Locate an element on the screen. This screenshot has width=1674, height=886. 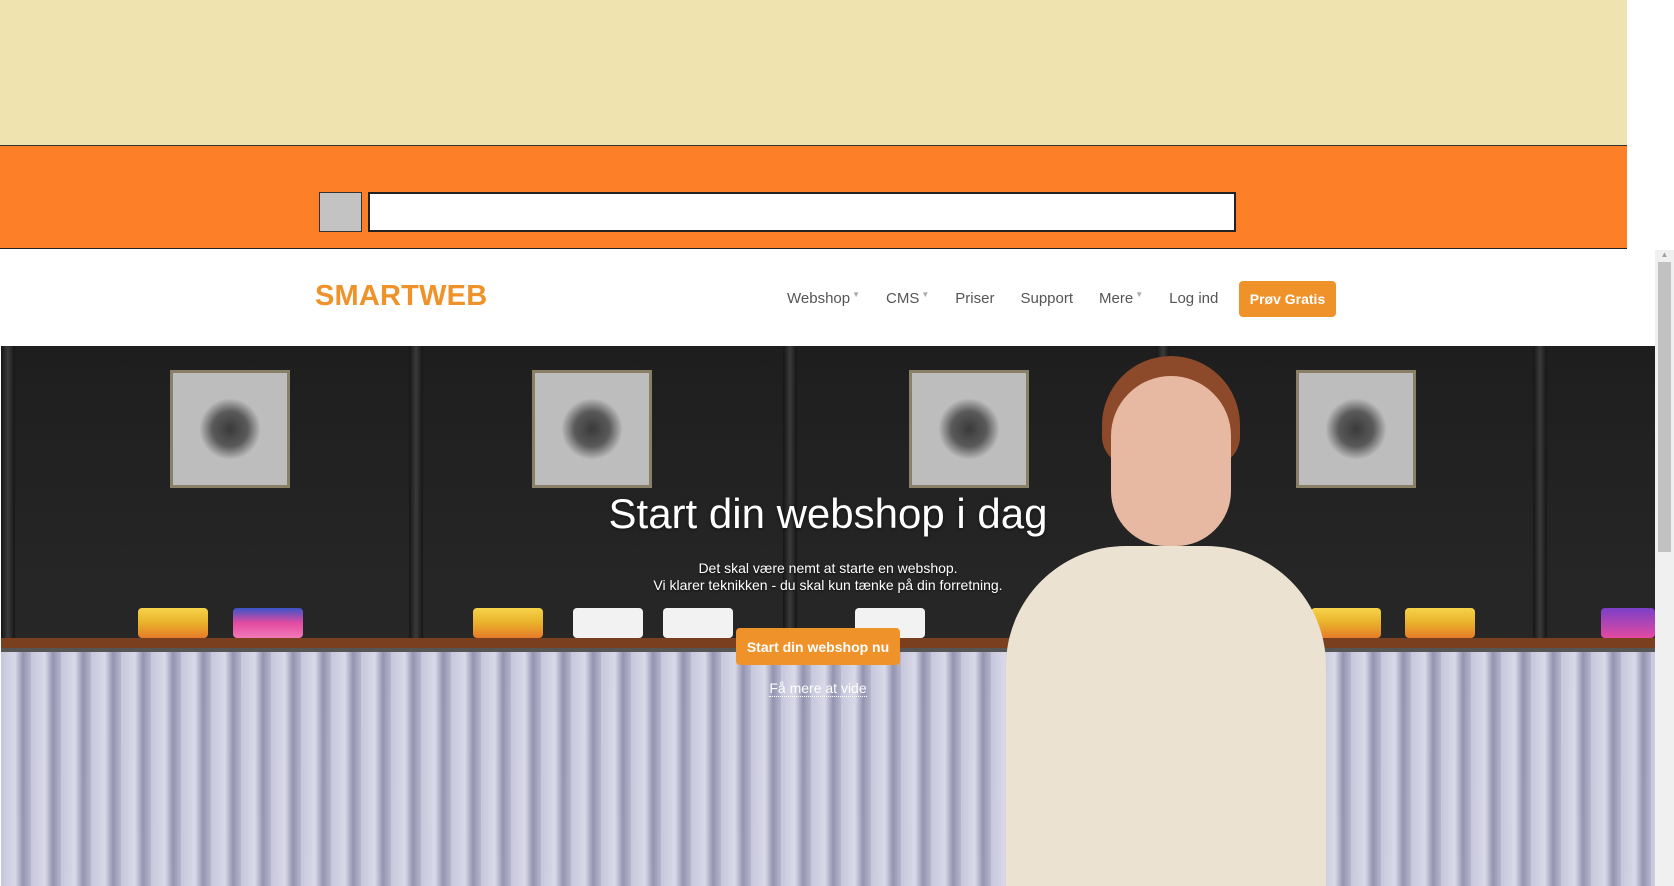
nav-label: Mere is located at coordinates (1116, 298).